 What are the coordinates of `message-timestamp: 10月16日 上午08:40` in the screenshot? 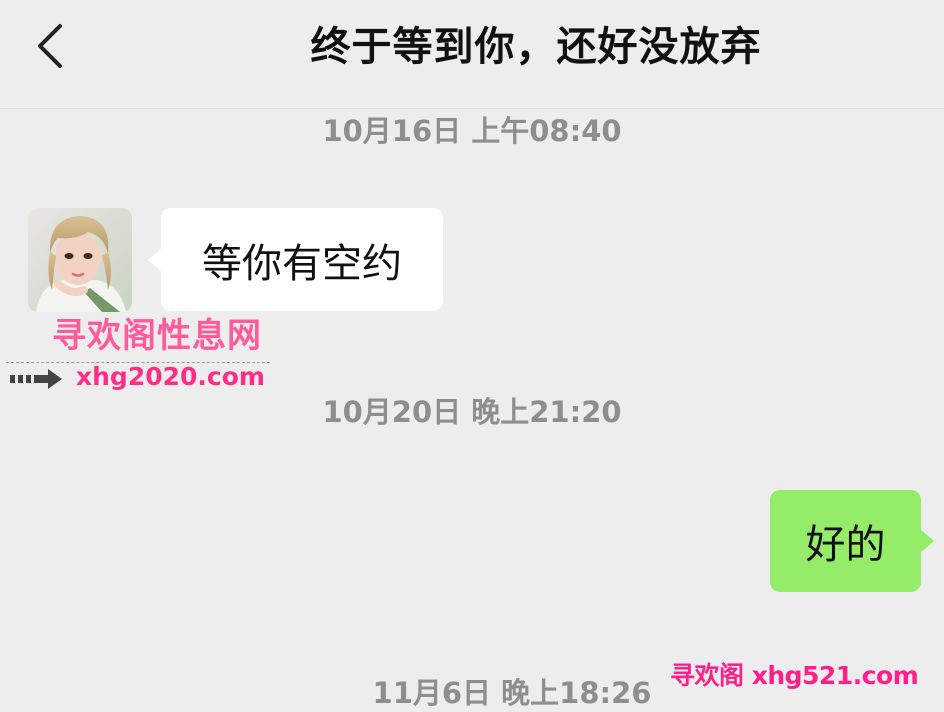 It's located at (472, 131).